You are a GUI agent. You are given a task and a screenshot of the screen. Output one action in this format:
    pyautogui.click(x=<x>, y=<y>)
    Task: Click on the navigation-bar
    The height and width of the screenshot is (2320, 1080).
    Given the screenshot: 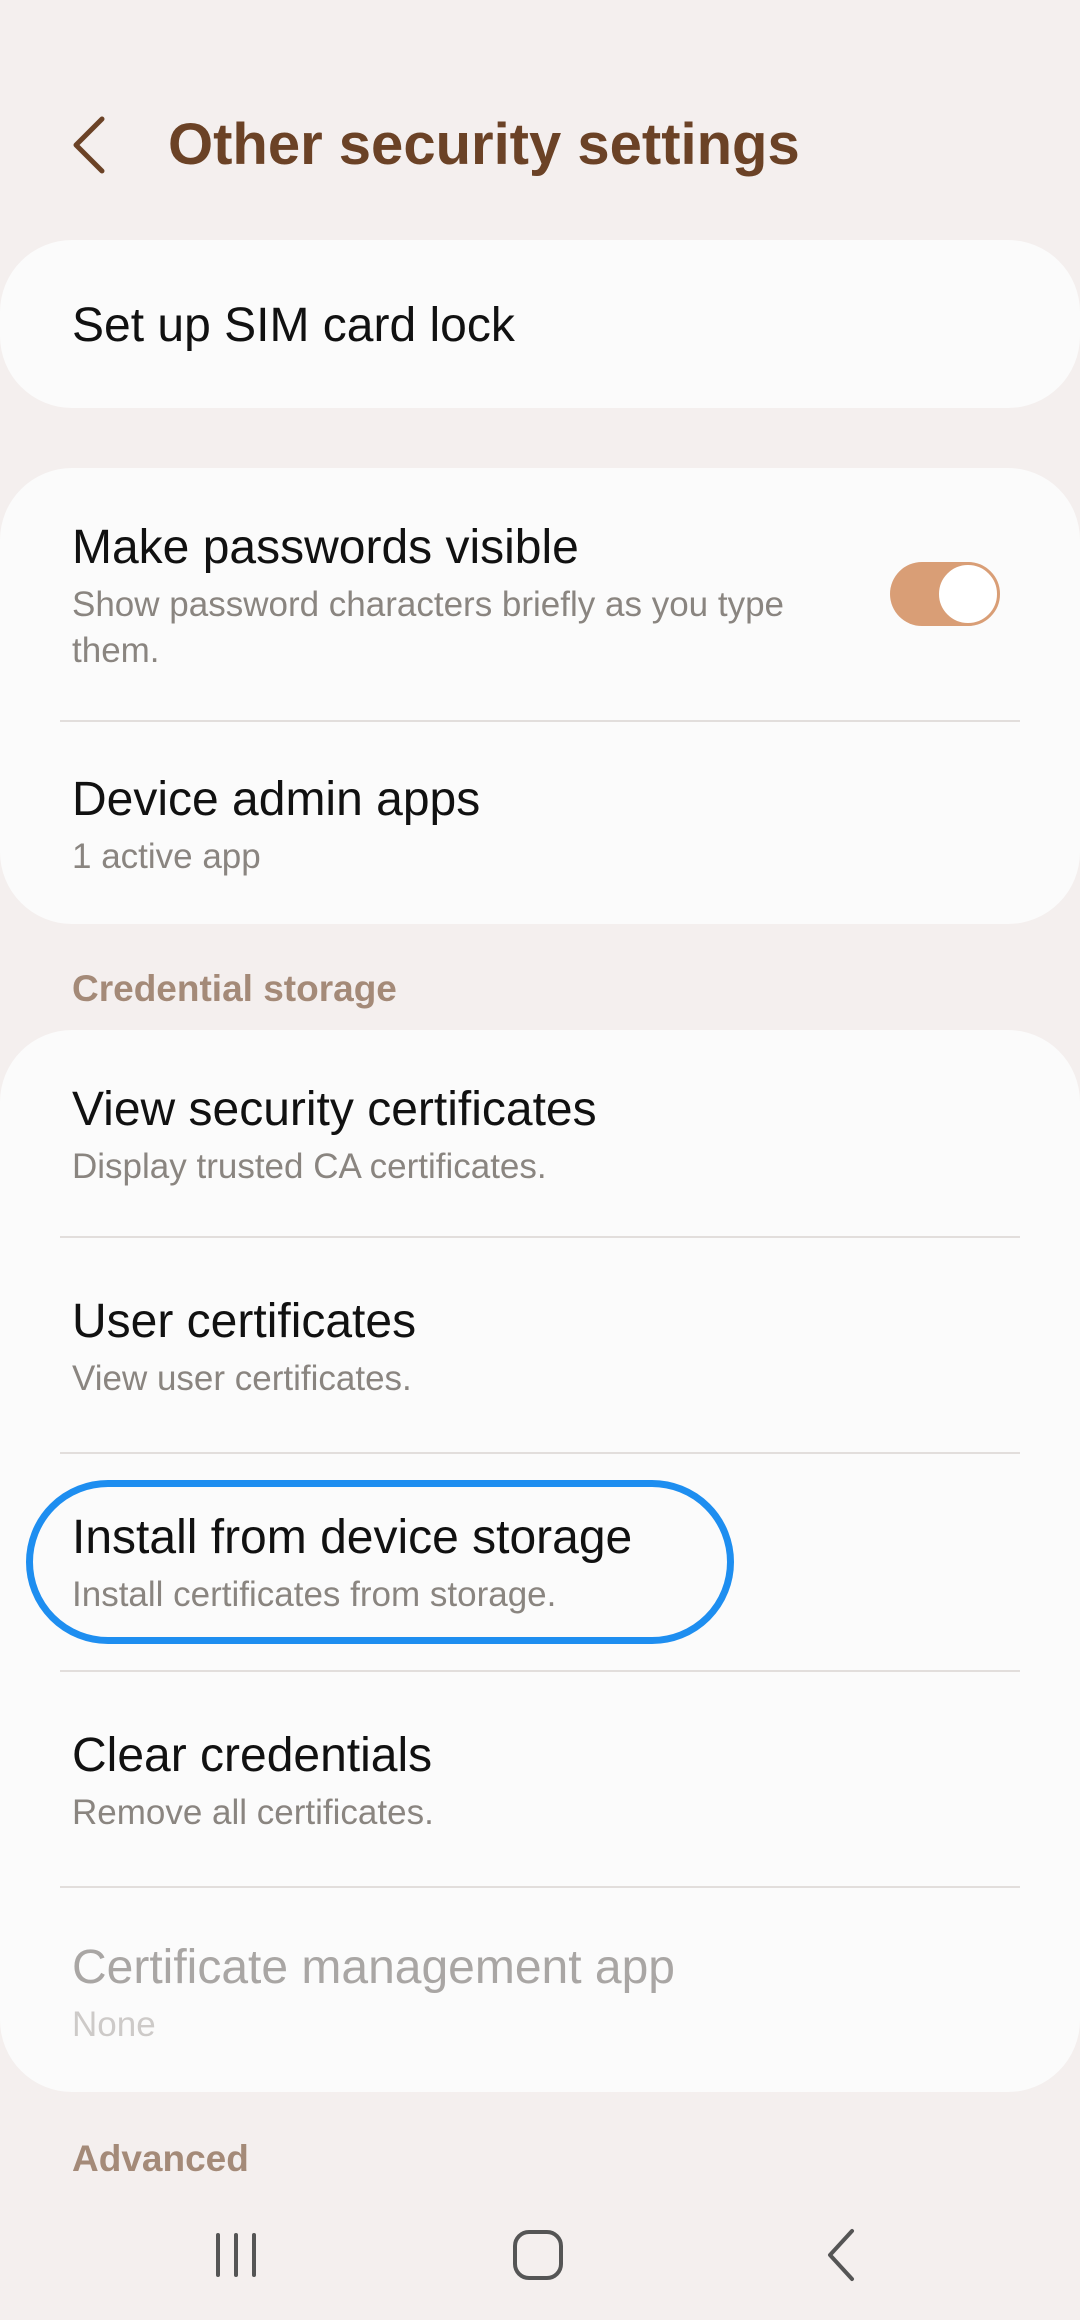 What is the action you would take?
    pyautogui.click(x=540, y=2255)
    